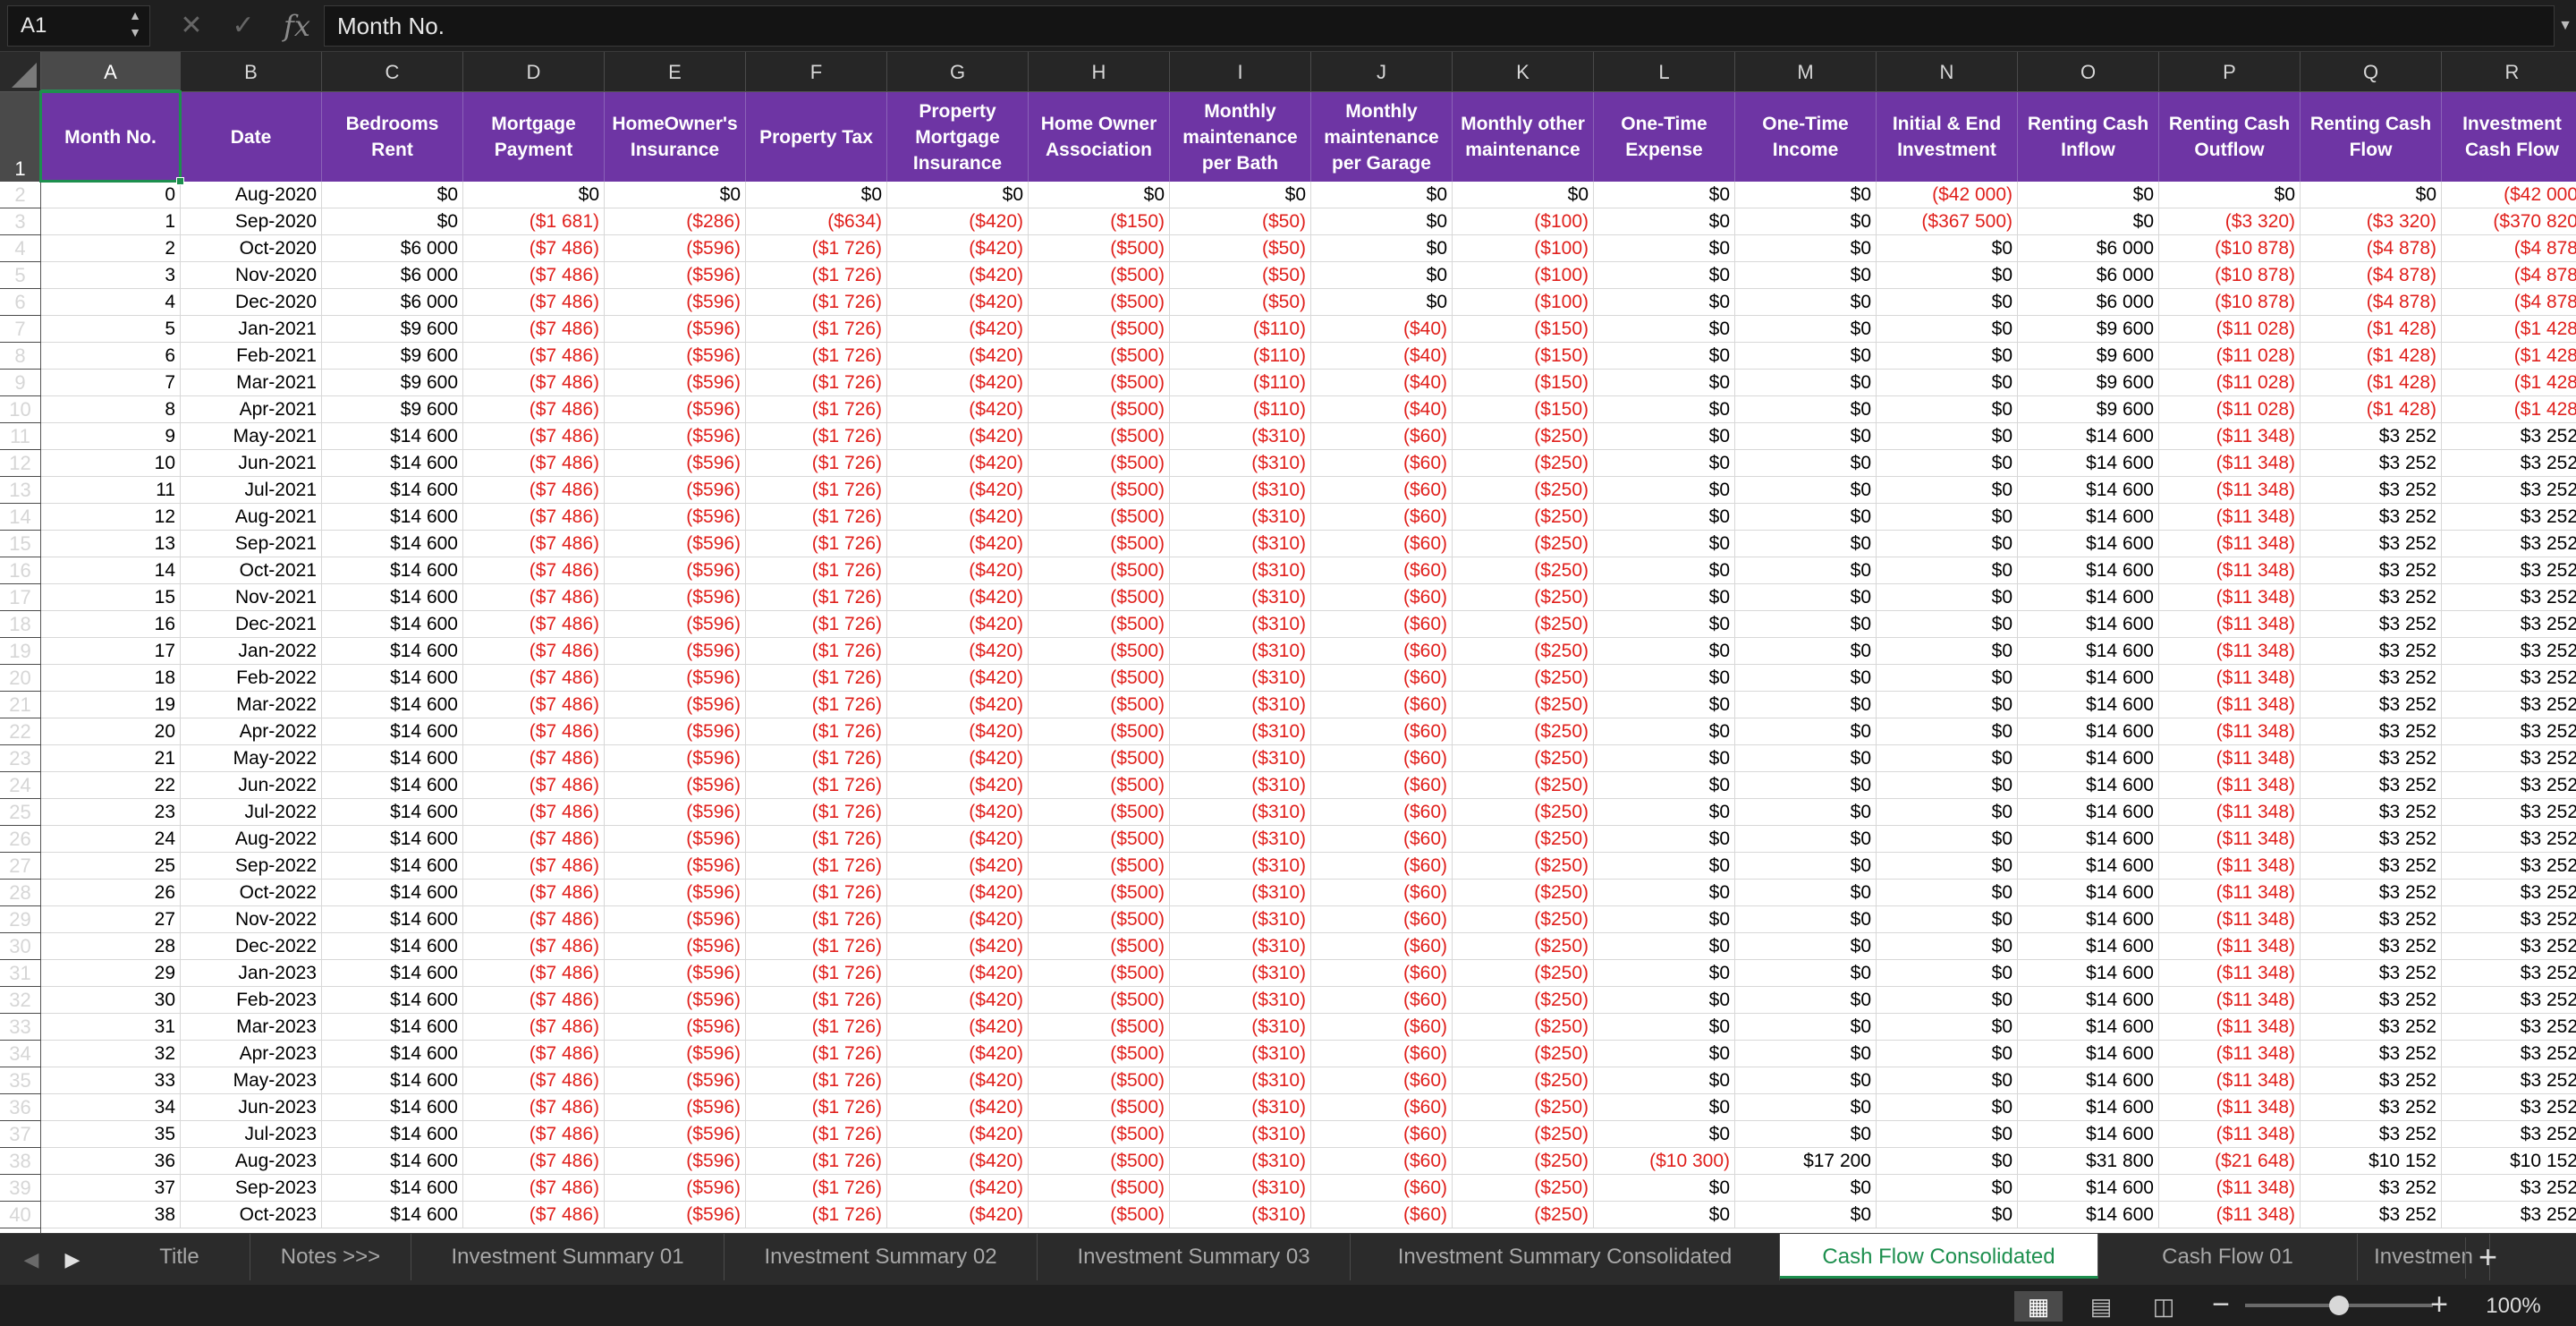 The width and height of the screenshot is (2576, 1326). Describe the element at coordinates (20, 517) in the screenshot. I see `row-header-14: 14` at that location.